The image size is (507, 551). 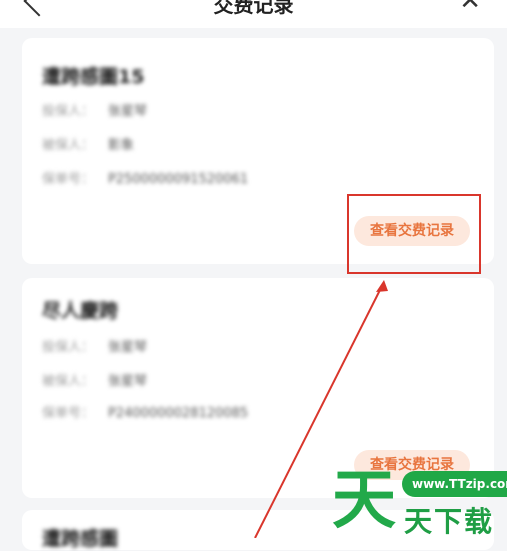 I want to click on watermark-logo: 天 www.TTzip.com 天下载, so click(x=419, y=500).